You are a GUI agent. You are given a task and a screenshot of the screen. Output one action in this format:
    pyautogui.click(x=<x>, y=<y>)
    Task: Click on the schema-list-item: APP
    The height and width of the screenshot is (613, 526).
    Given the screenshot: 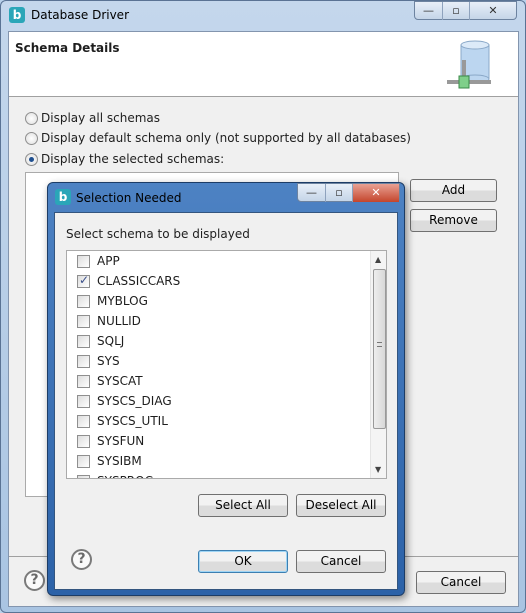 What is the action you would take?
    pyautogui.click(x=217, y=261)
    